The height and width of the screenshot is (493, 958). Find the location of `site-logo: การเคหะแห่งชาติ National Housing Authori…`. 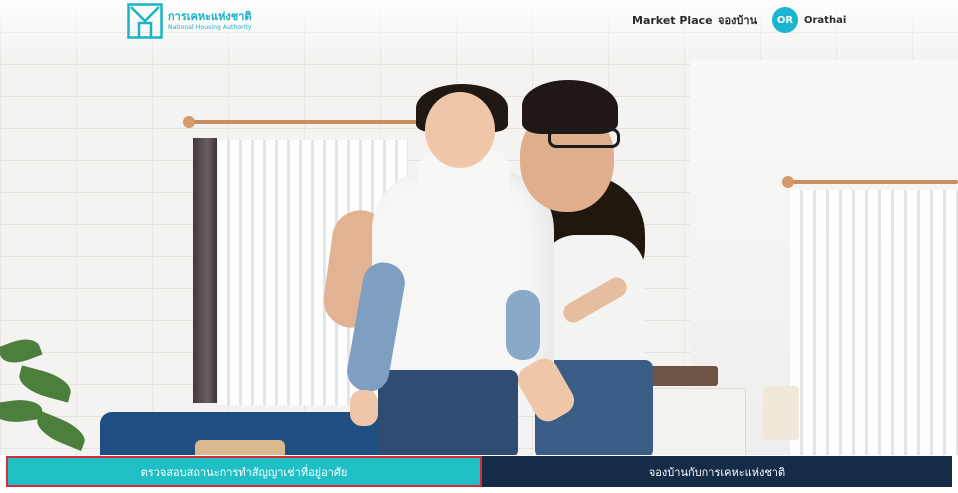

site-logo: การเคหะแห่งชาติ National Housing Authori… is located at coordinates (189, 21).